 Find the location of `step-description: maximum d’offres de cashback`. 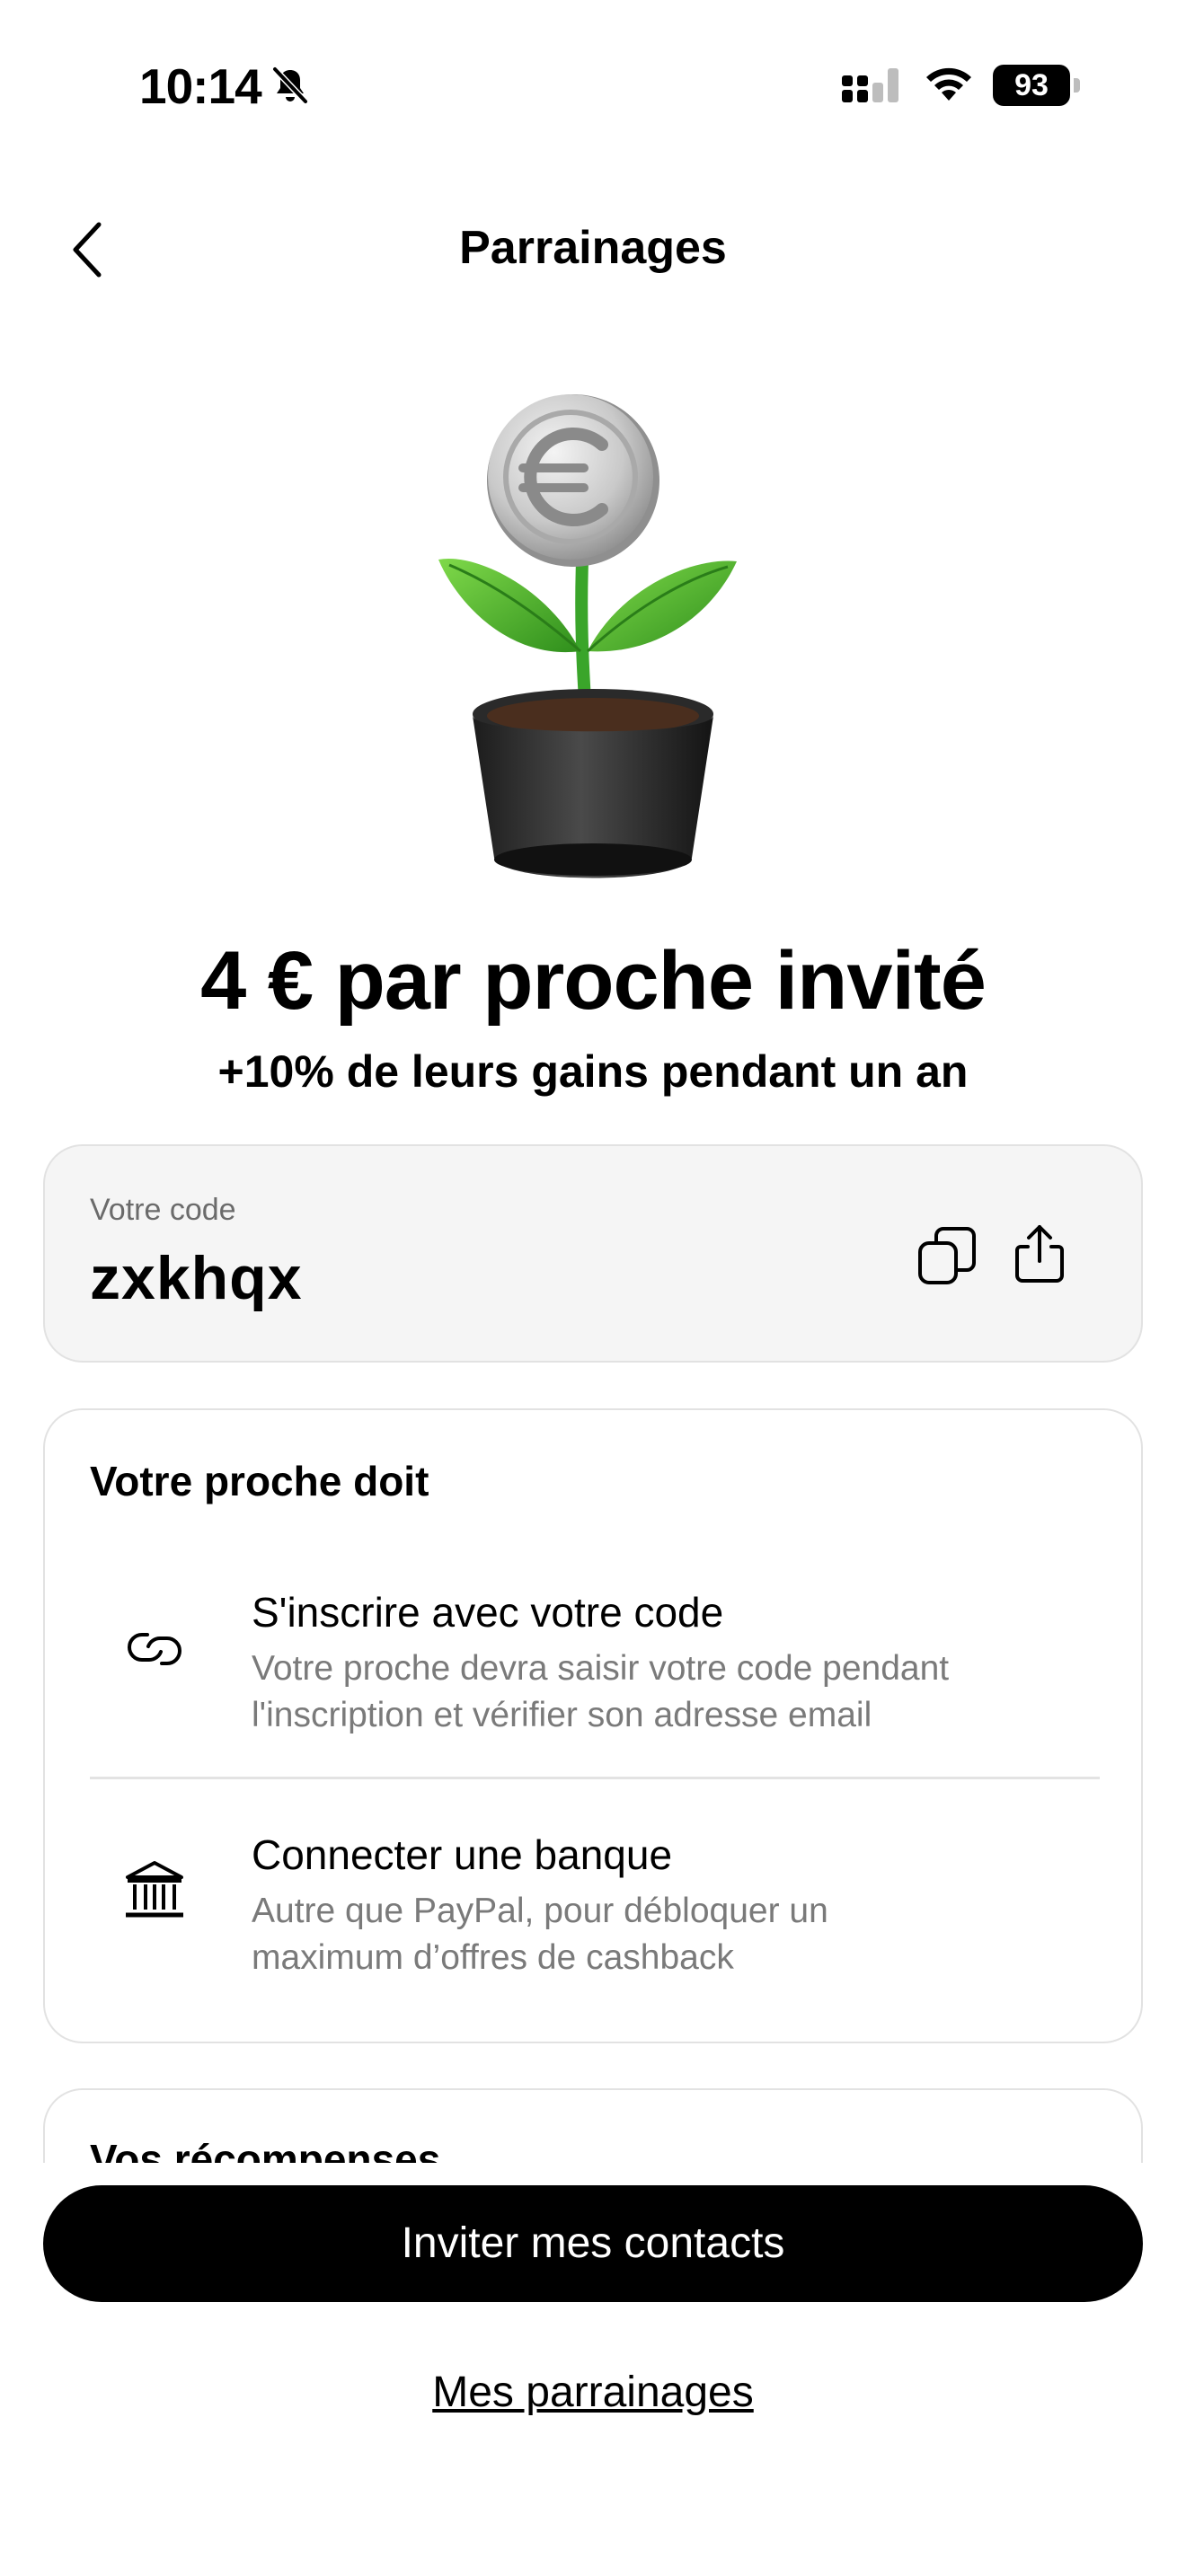

step-description: maximum d’offres de cashback is located at coordinates (493, 1957).